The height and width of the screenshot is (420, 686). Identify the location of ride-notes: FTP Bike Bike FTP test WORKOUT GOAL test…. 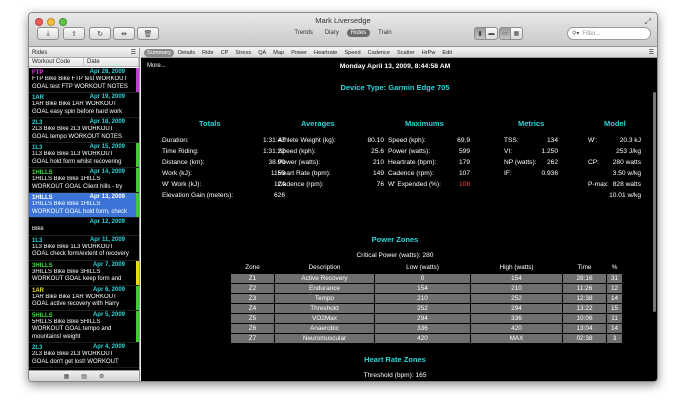
(80, 83).